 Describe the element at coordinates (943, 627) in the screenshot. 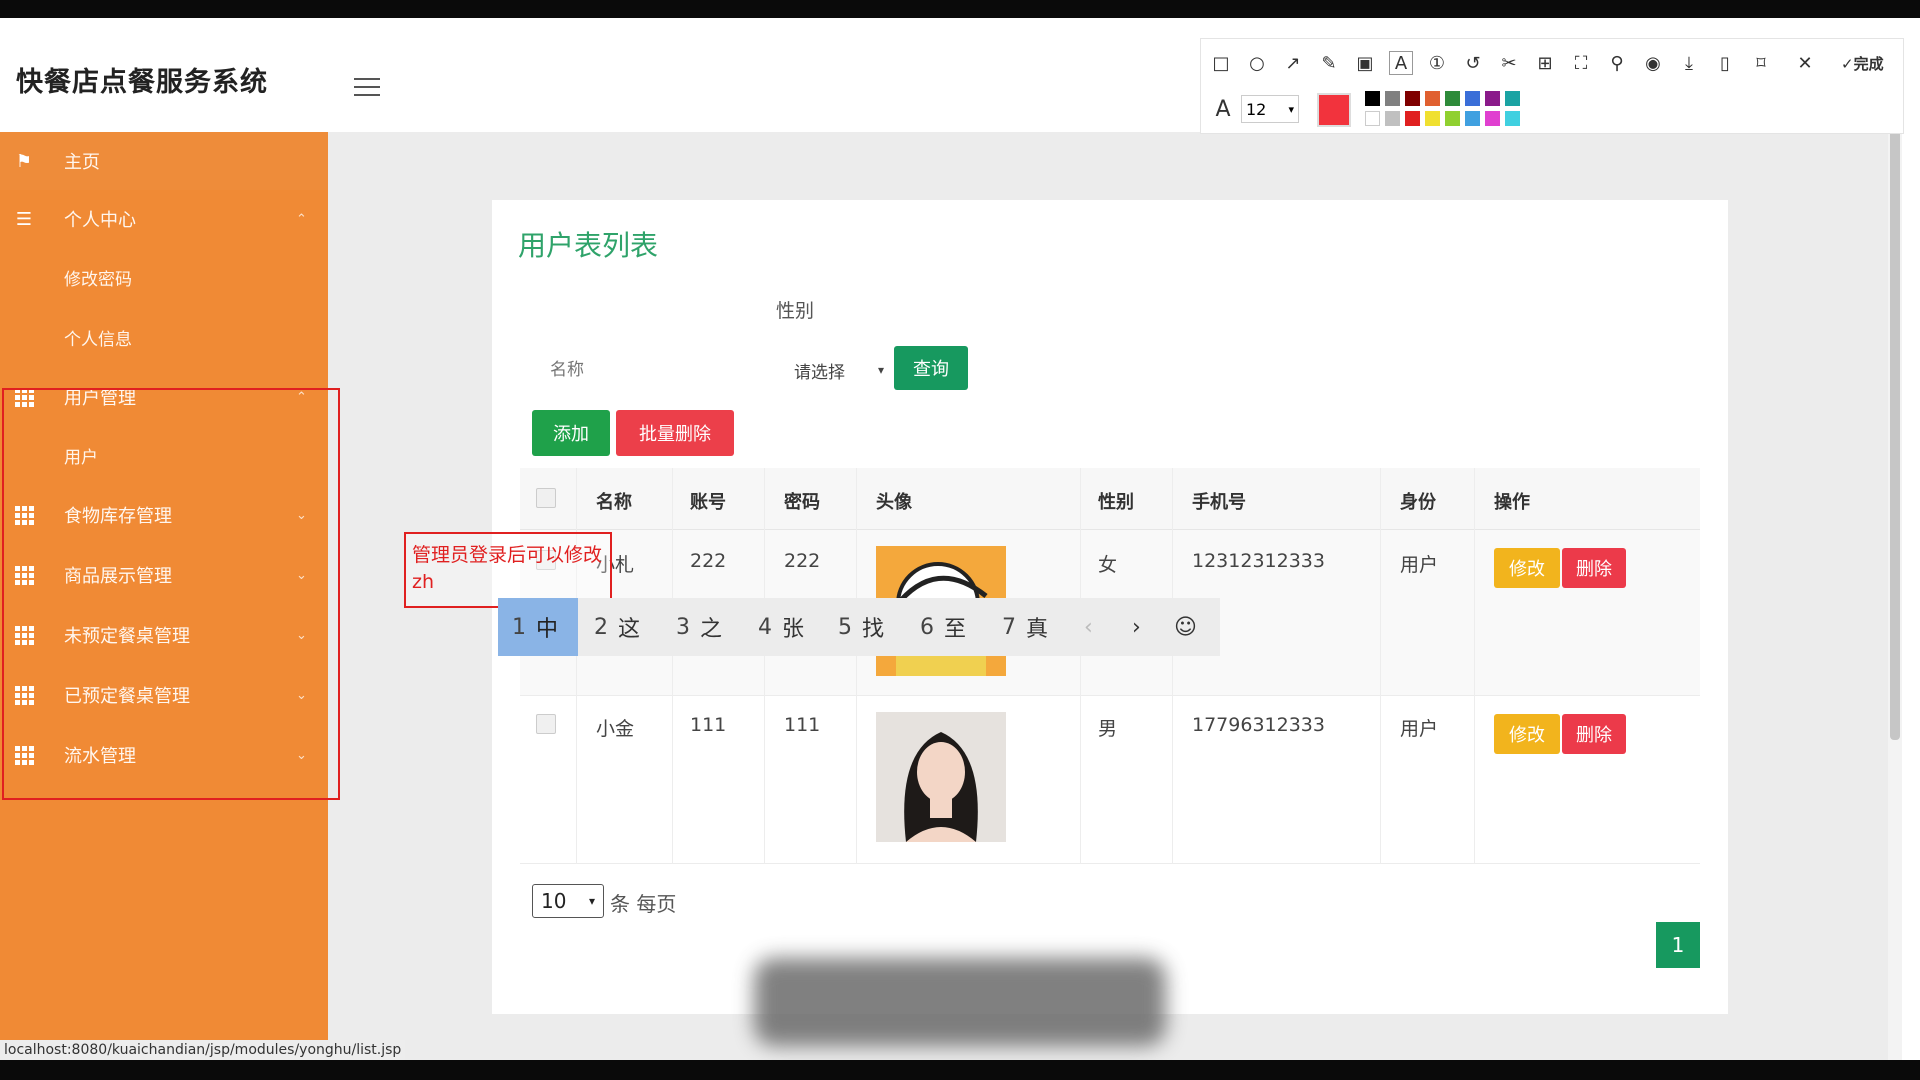

I see `ime-candidate: 6至` at that location.